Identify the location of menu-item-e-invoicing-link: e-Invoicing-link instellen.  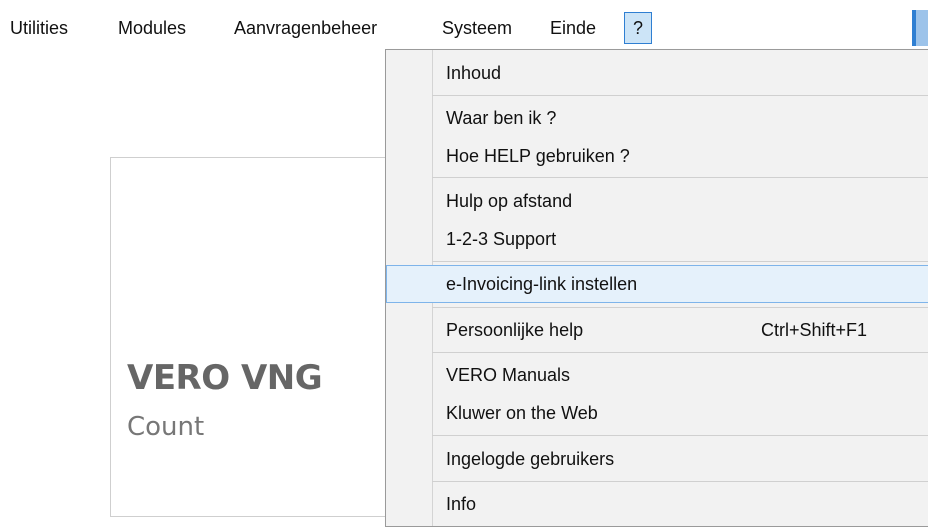
(657, 284).